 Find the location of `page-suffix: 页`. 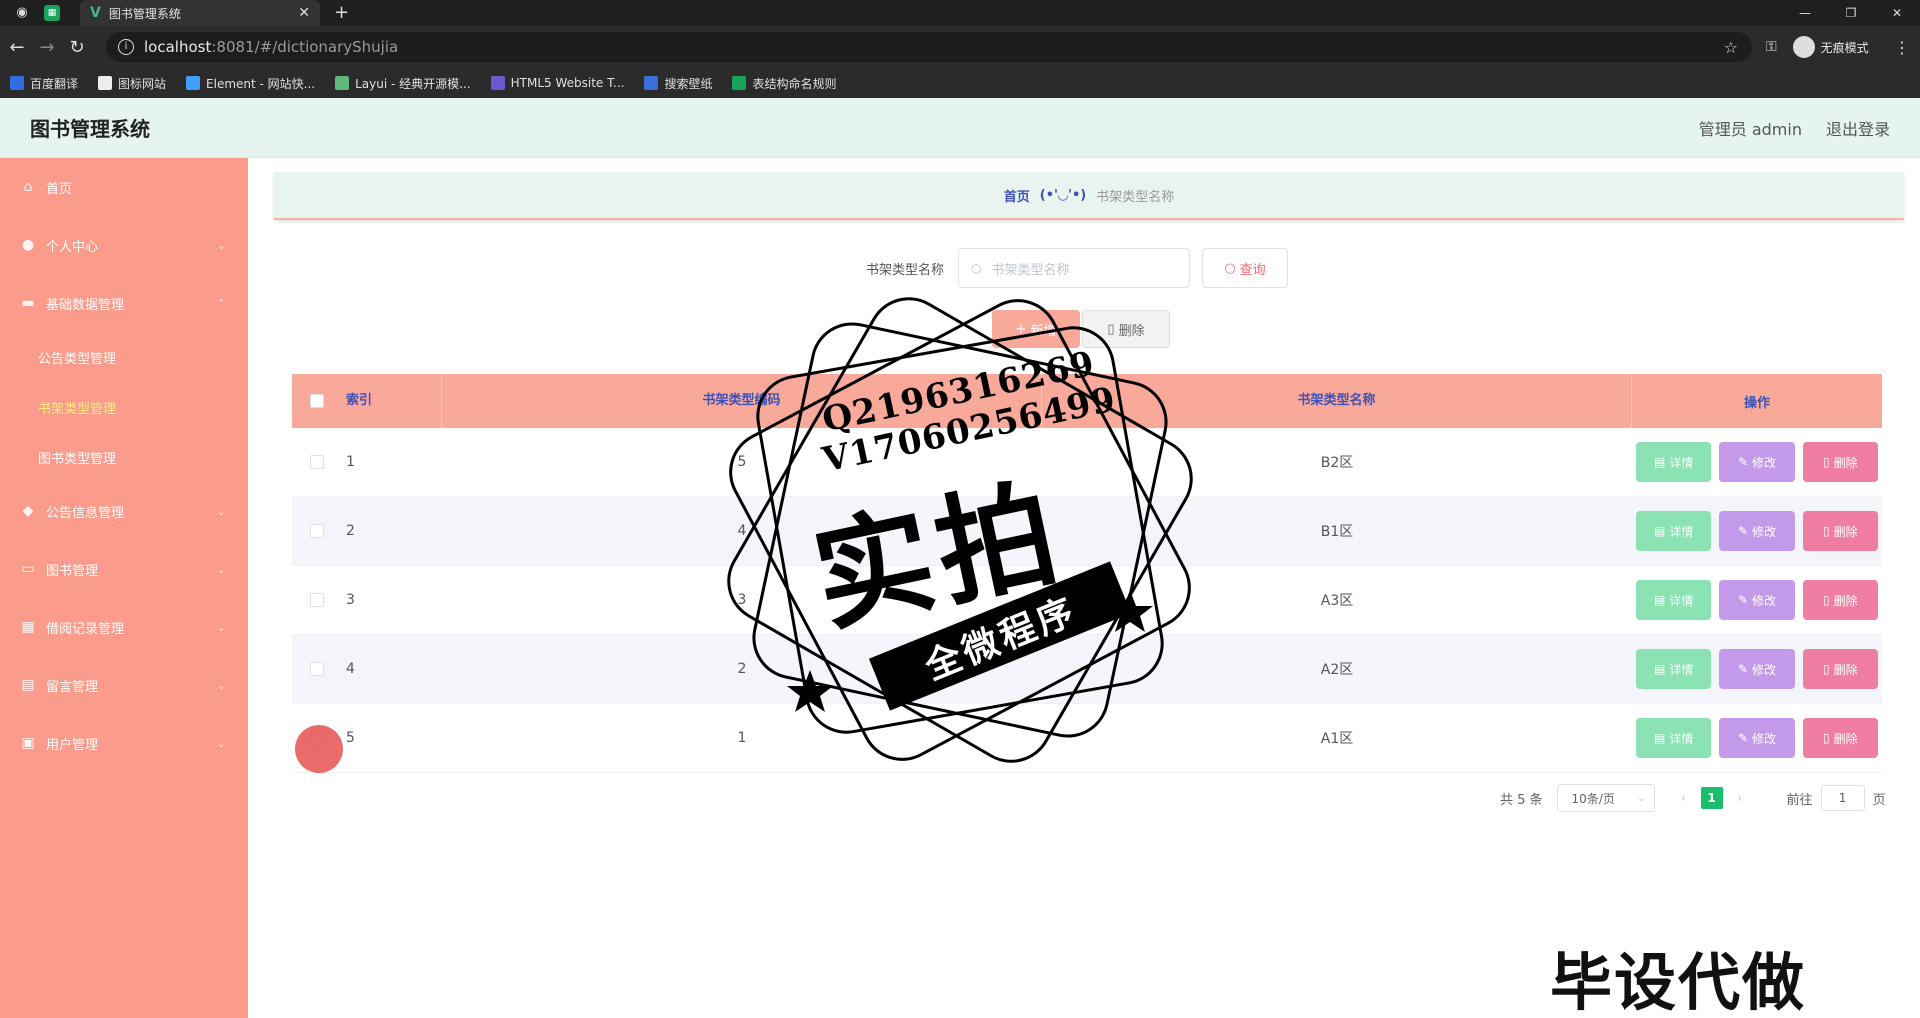

page-suffix: 页 is located at coordinates (1879, 800).